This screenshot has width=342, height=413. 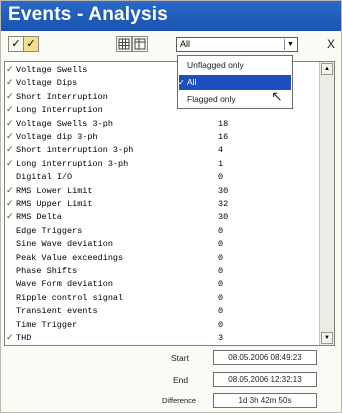 What do you see at coordinates (161, 204) in the screenshot?
I see `event-row: ✓ RMS Upper Limit 32` at bounding box center [161, 204].